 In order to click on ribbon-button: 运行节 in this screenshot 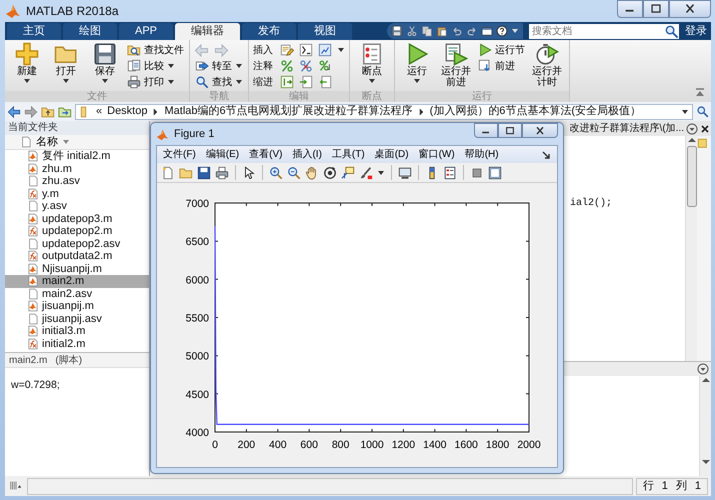, I will do `click(501, 50)`.